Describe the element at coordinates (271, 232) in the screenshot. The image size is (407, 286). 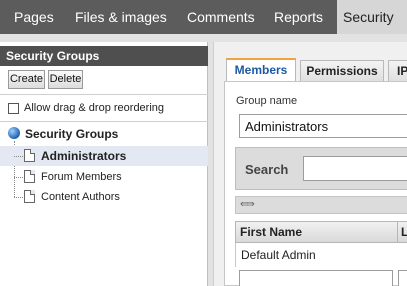
I see `column-header-first-name: First Name` at that location.